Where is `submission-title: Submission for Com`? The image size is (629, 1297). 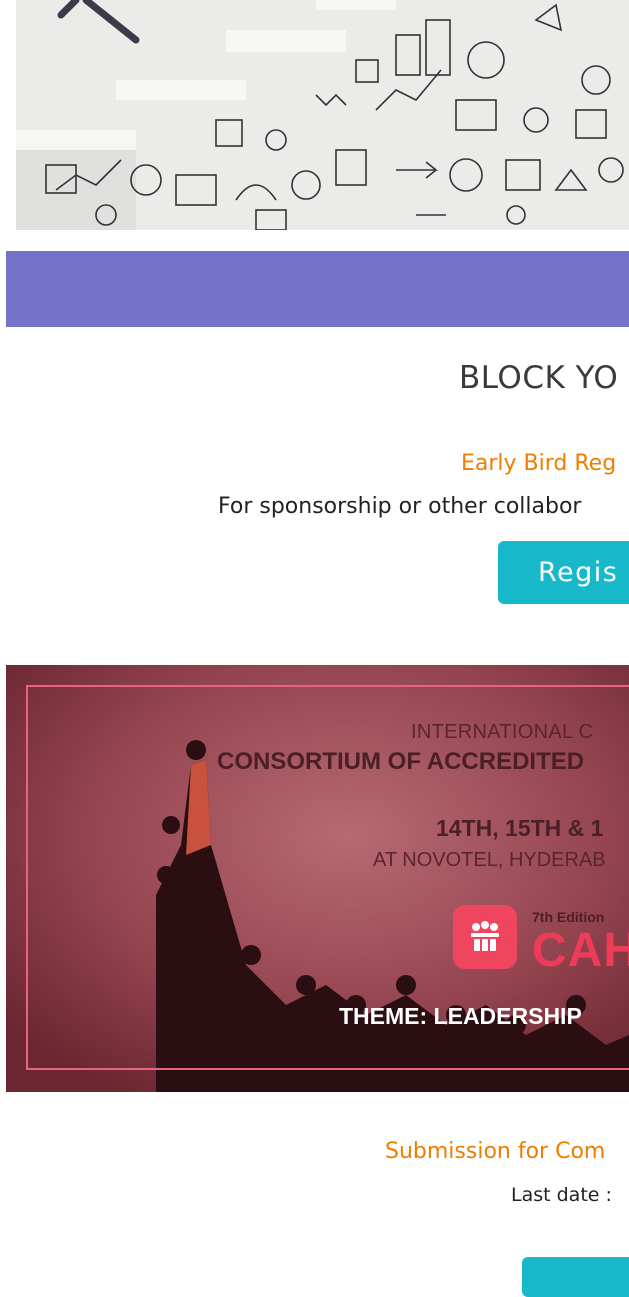 submission-title: Submission for Com is located at coordinates (495, 1151).